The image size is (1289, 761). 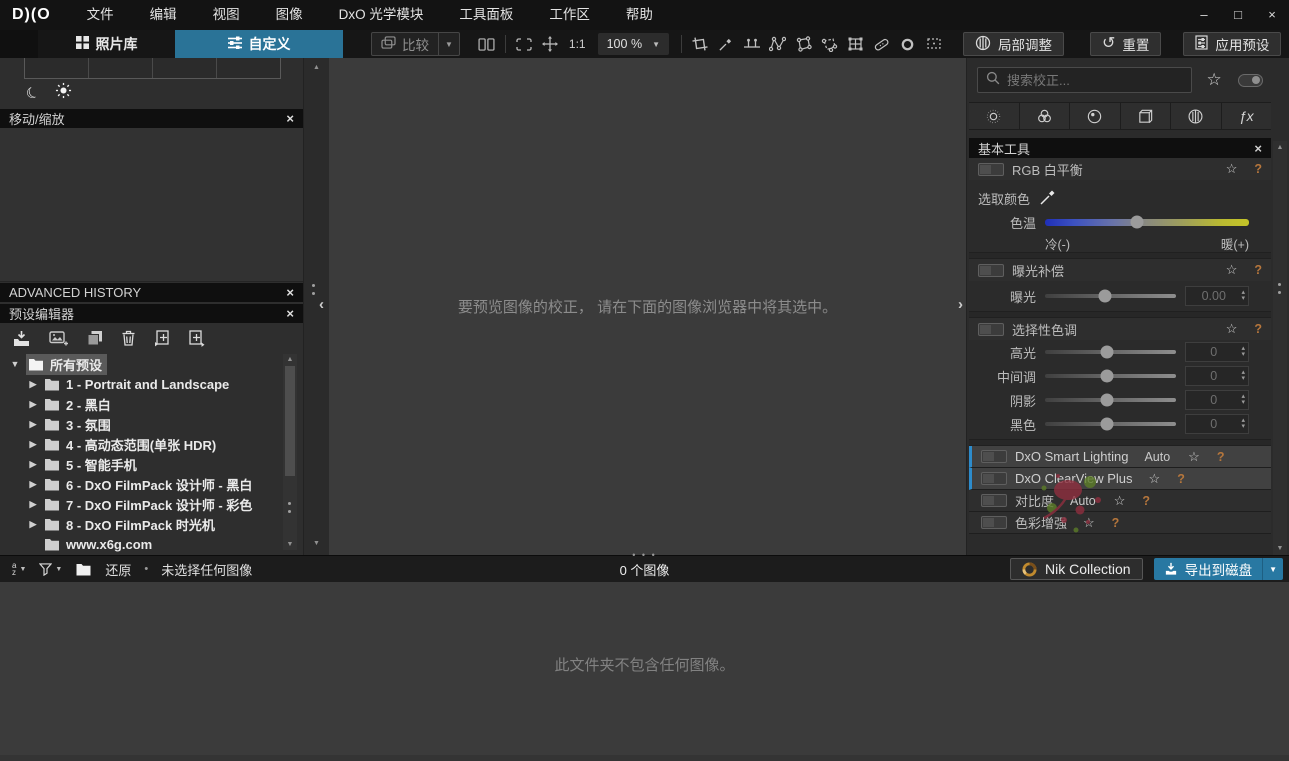 What do you see at coordinates (162, 338) in the screenshot?
I see `rename-preset-icon` at bounding box center [162, 338].